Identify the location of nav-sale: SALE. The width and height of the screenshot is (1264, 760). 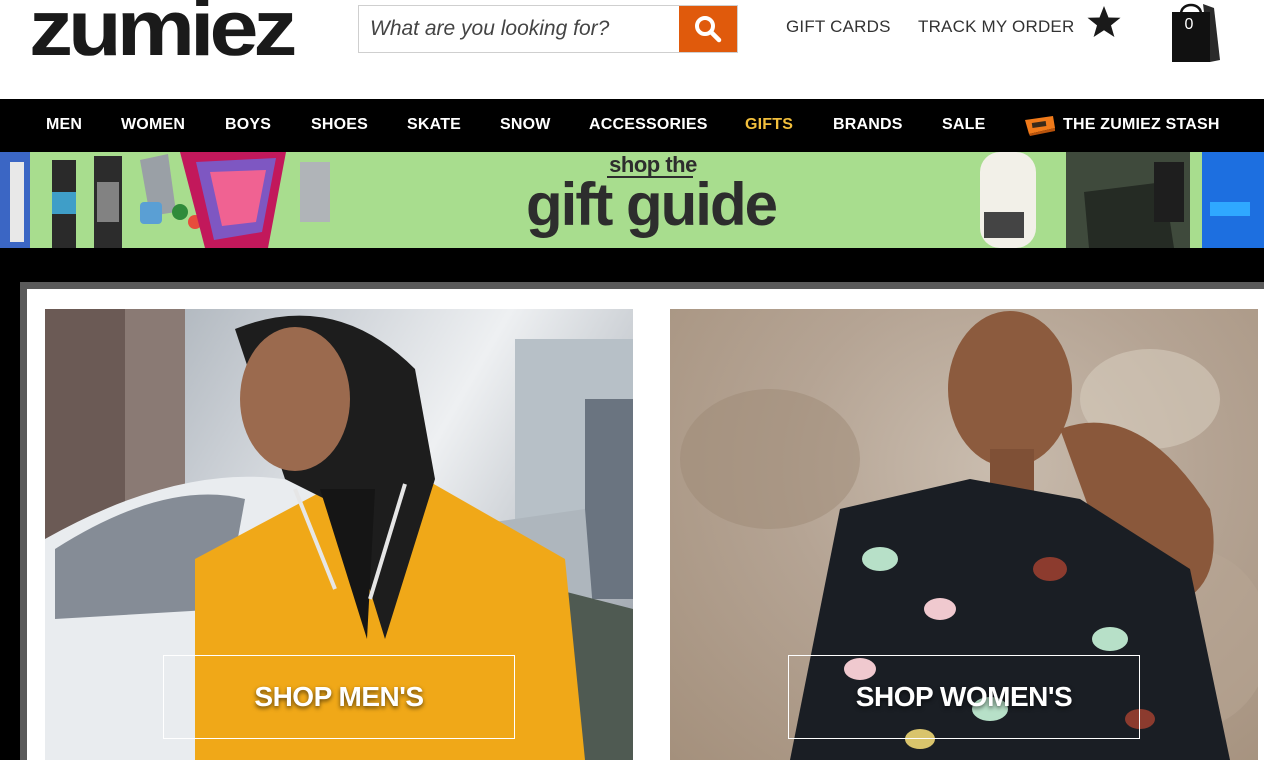
(963, 125).